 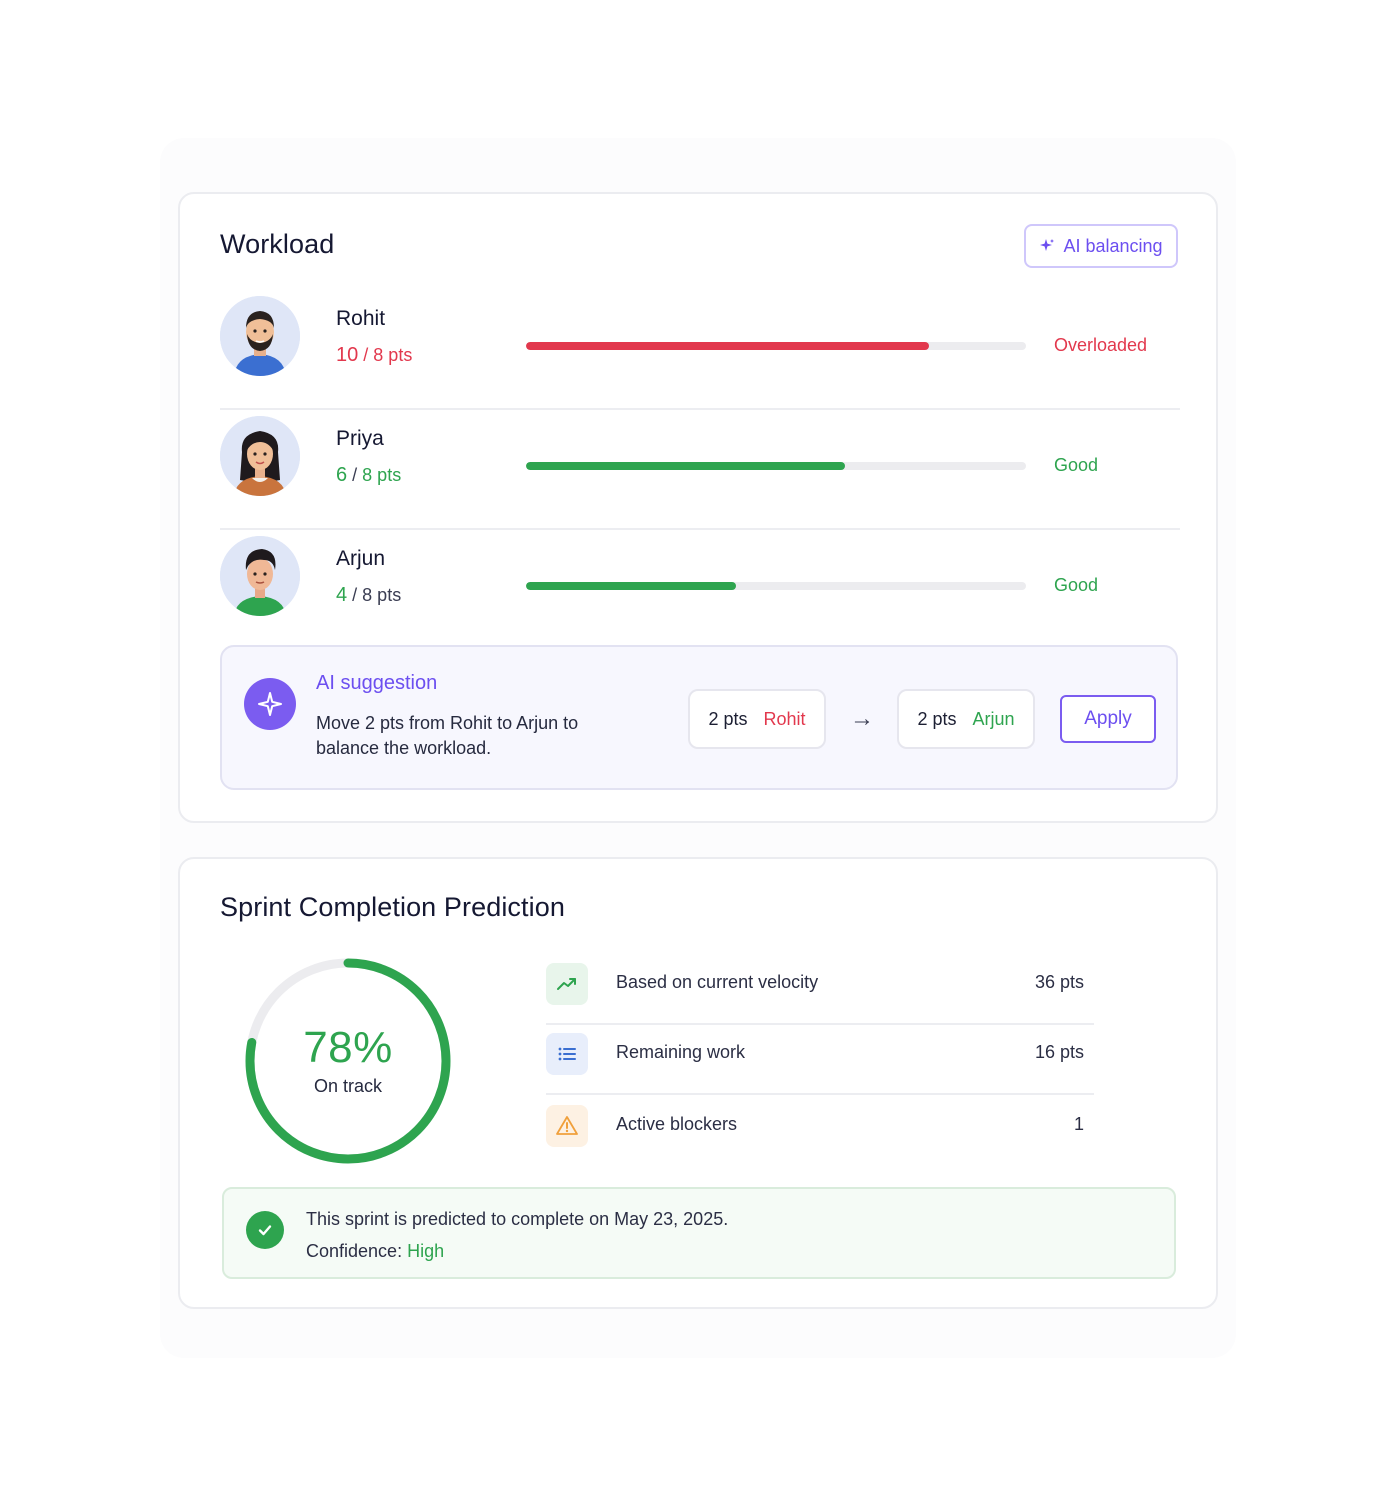 I want to click on check-circle-icon, so click(x=265, y=1230).